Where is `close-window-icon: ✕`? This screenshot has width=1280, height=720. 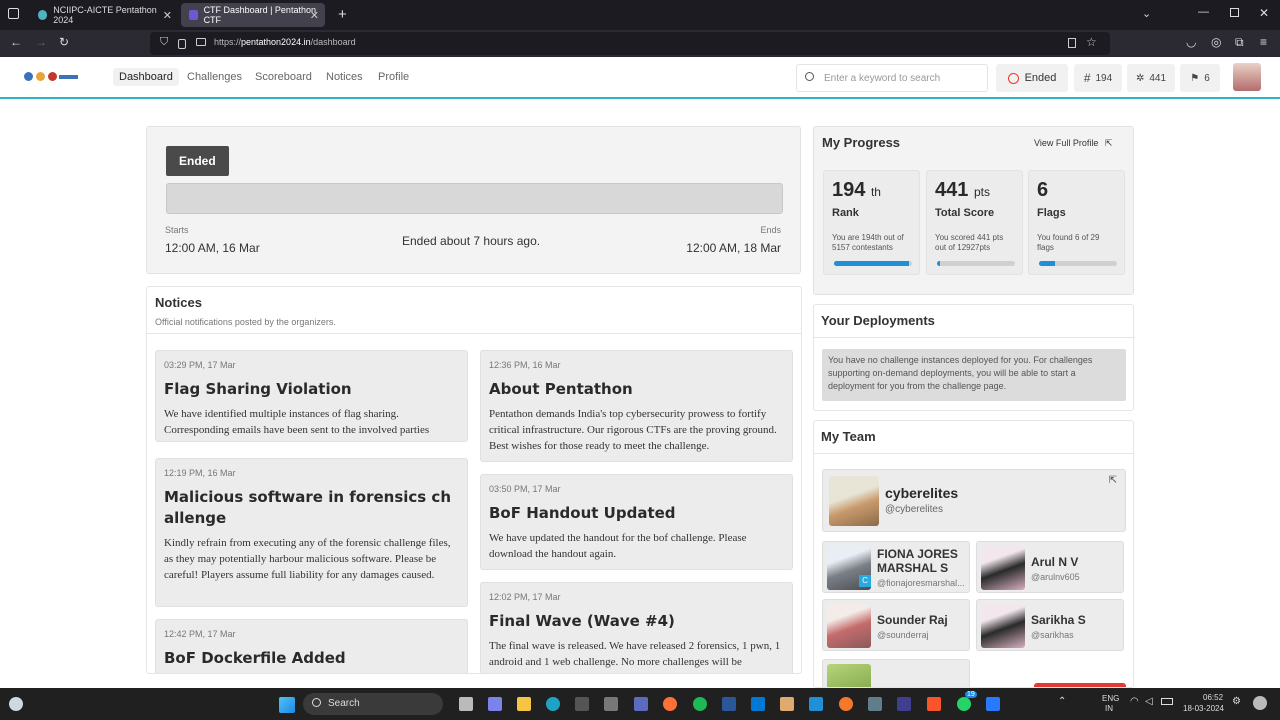
close-window-icon: ✕ is located at coordinates (1264, 13).